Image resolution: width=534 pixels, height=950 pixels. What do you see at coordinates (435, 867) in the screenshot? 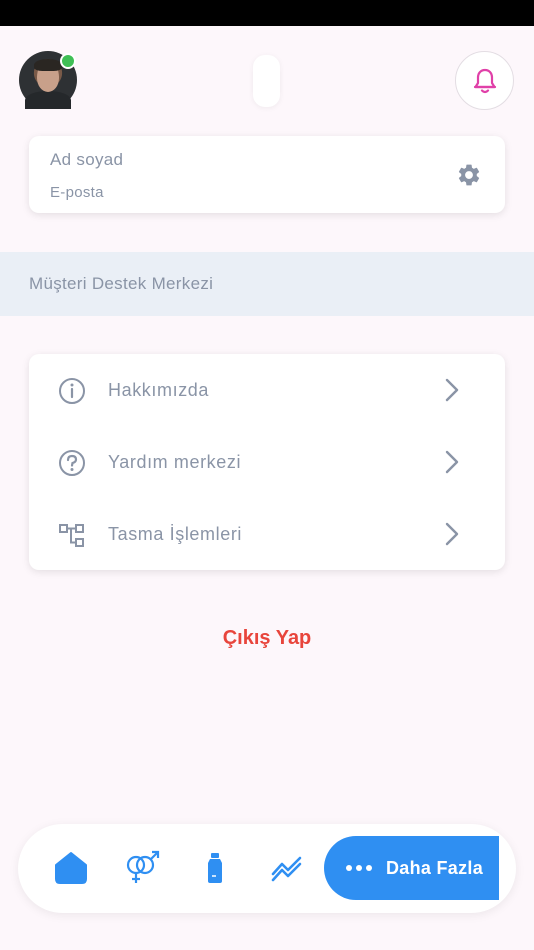
I see `more-label: Daha Fazla` at bounding box center [435, 867].